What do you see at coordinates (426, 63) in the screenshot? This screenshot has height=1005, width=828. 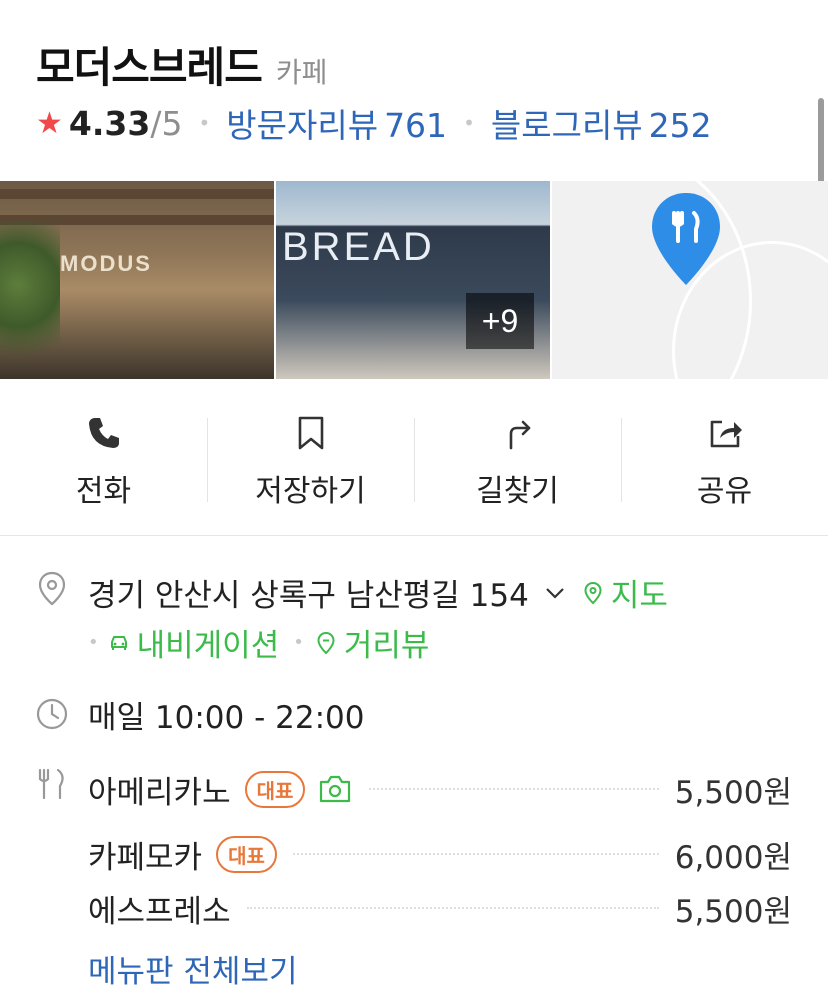 I see `title-row: 모더스브레드 카페` at bounding box center [426, 63].